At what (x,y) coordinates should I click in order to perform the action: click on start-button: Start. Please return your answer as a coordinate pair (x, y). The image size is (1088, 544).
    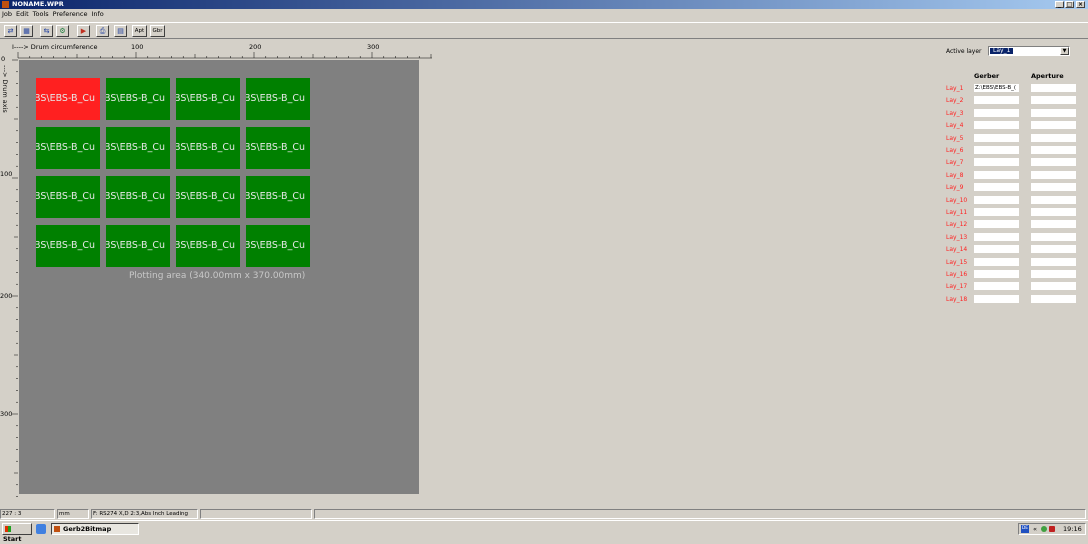
    Looking at the image, I should click on (17, 533).